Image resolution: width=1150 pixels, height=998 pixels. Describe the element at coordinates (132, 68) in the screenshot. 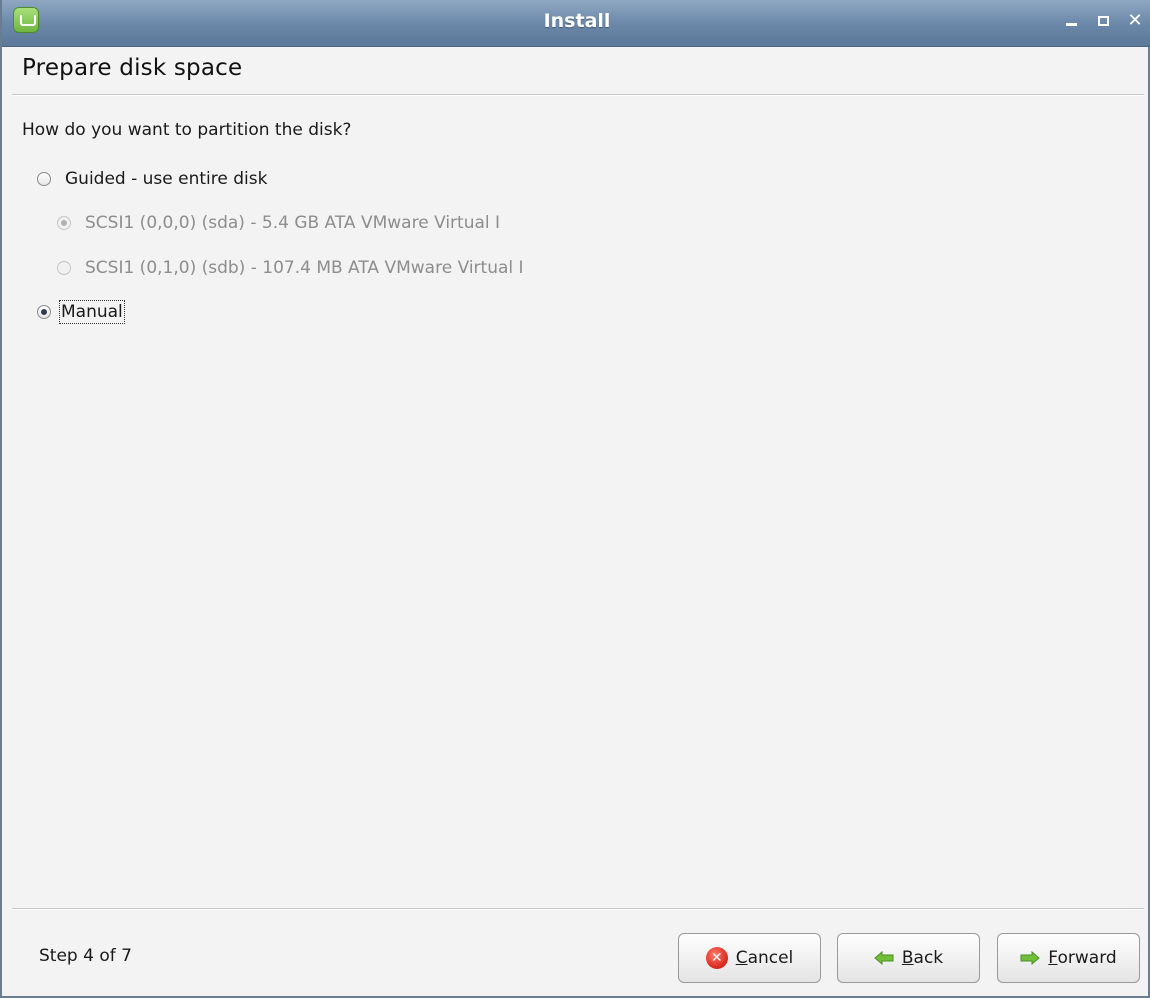

I see `page-title: Prepare disk space` at that location.